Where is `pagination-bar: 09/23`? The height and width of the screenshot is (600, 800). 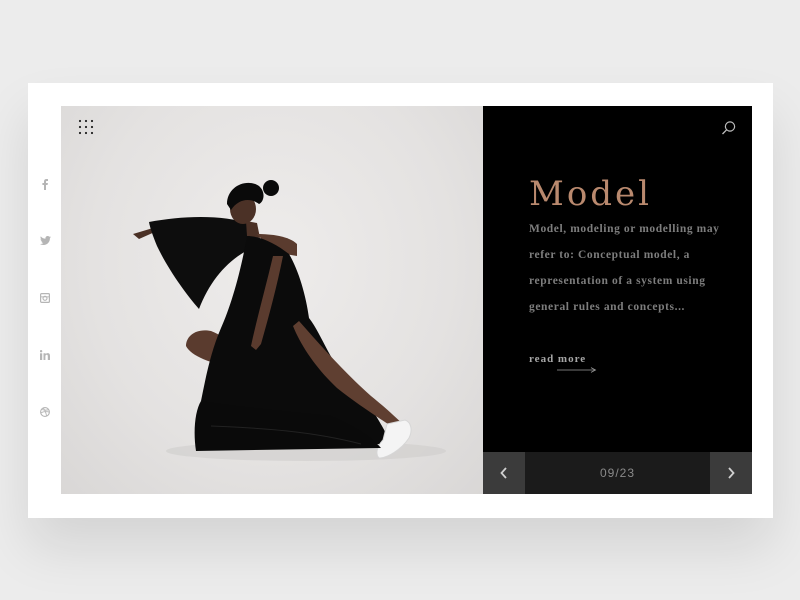 pagination-bar: 09/23 is located at coordinates (617, 473).